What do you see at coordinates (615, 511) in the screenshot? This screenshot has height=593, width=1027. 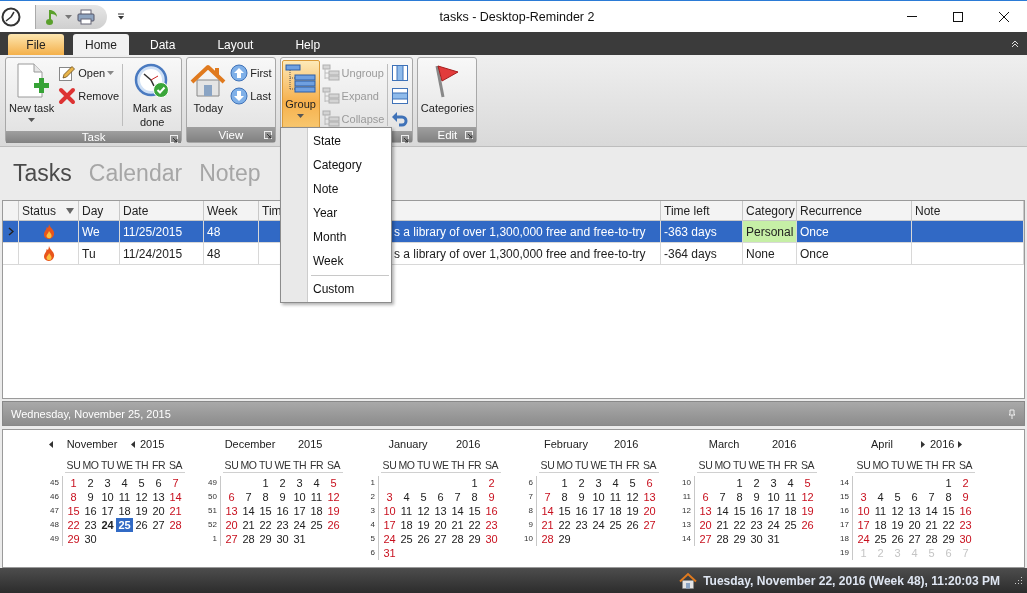 I see `day-cell: 18` at bounding box center [615, 511].